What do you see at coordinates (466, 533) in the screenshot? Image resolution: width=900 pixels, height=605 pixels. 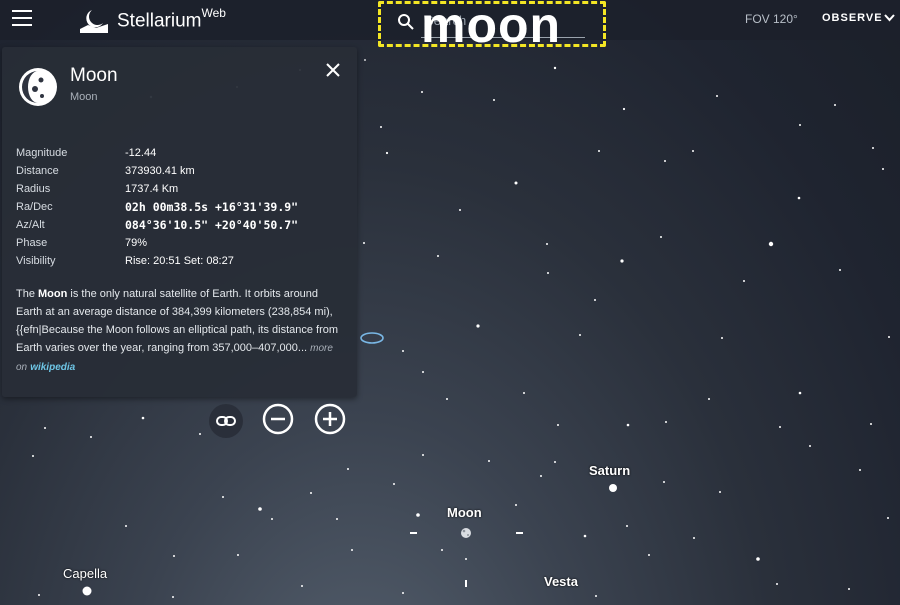 I see `moon-marker` at bounding box center [466, 533].